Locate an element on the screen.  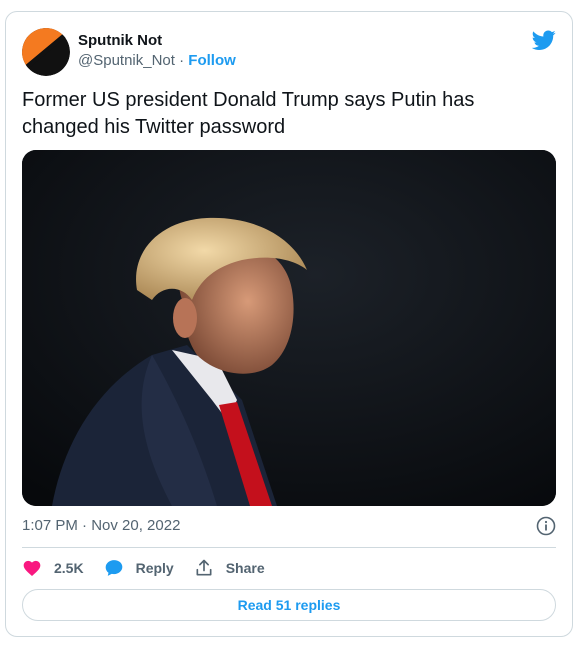
read-replies-button: Read 51 replies is located at coordinates (289, 605).